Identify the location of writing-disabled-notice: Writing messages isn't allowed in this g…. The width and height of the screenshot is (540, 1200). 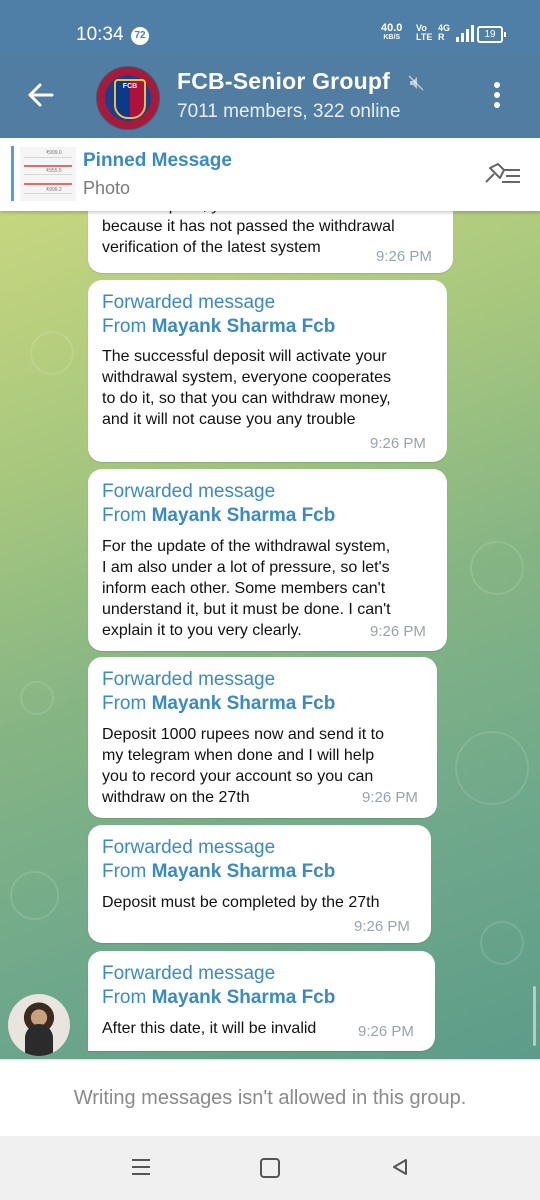
(270, 1098).